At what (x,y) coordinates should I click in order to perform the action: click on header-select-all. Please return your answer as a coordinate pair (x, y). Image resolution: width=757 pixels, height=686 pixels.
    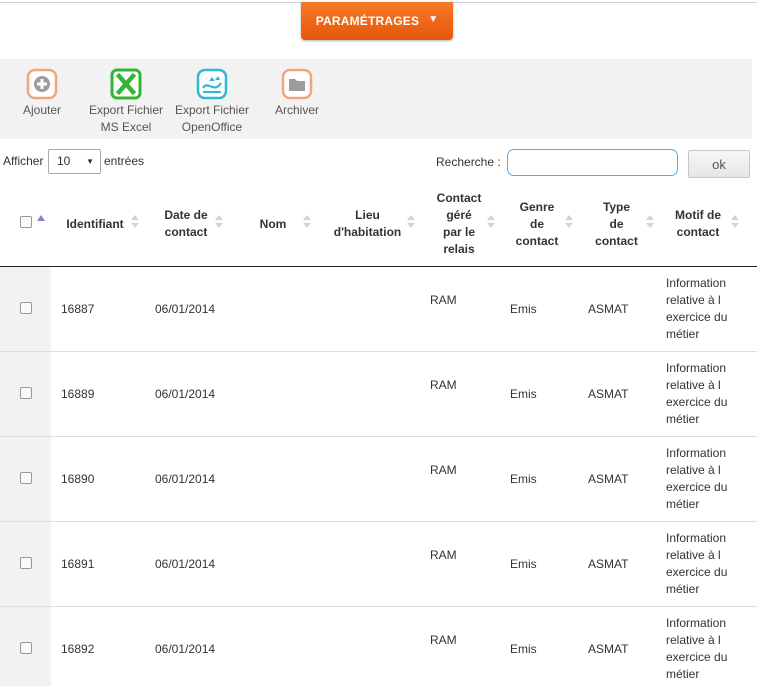
    Looking at the image, I should click on (25, 224).